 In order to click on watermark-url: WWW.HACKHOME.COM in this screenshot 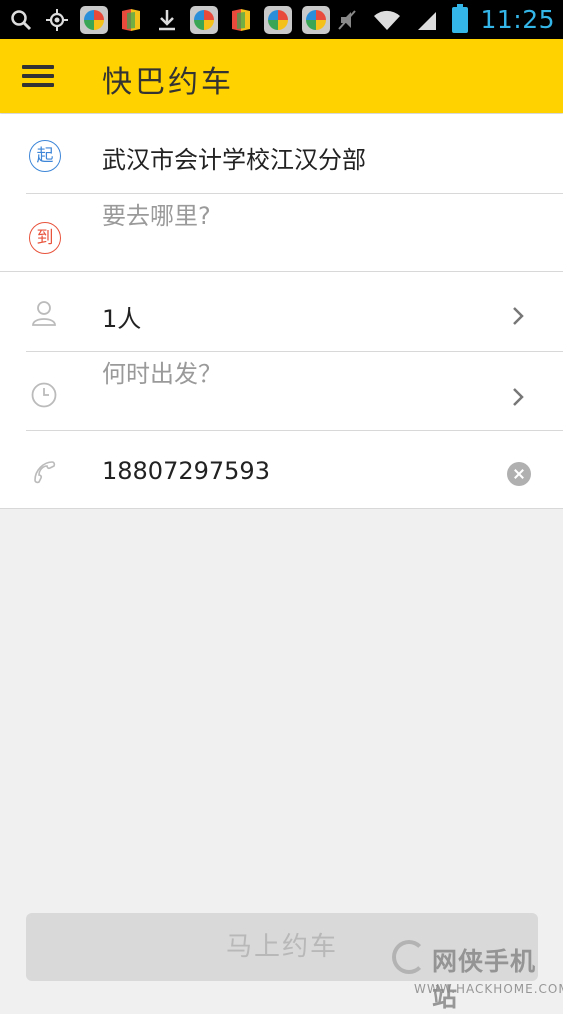, I will do `click(488, 989)`.